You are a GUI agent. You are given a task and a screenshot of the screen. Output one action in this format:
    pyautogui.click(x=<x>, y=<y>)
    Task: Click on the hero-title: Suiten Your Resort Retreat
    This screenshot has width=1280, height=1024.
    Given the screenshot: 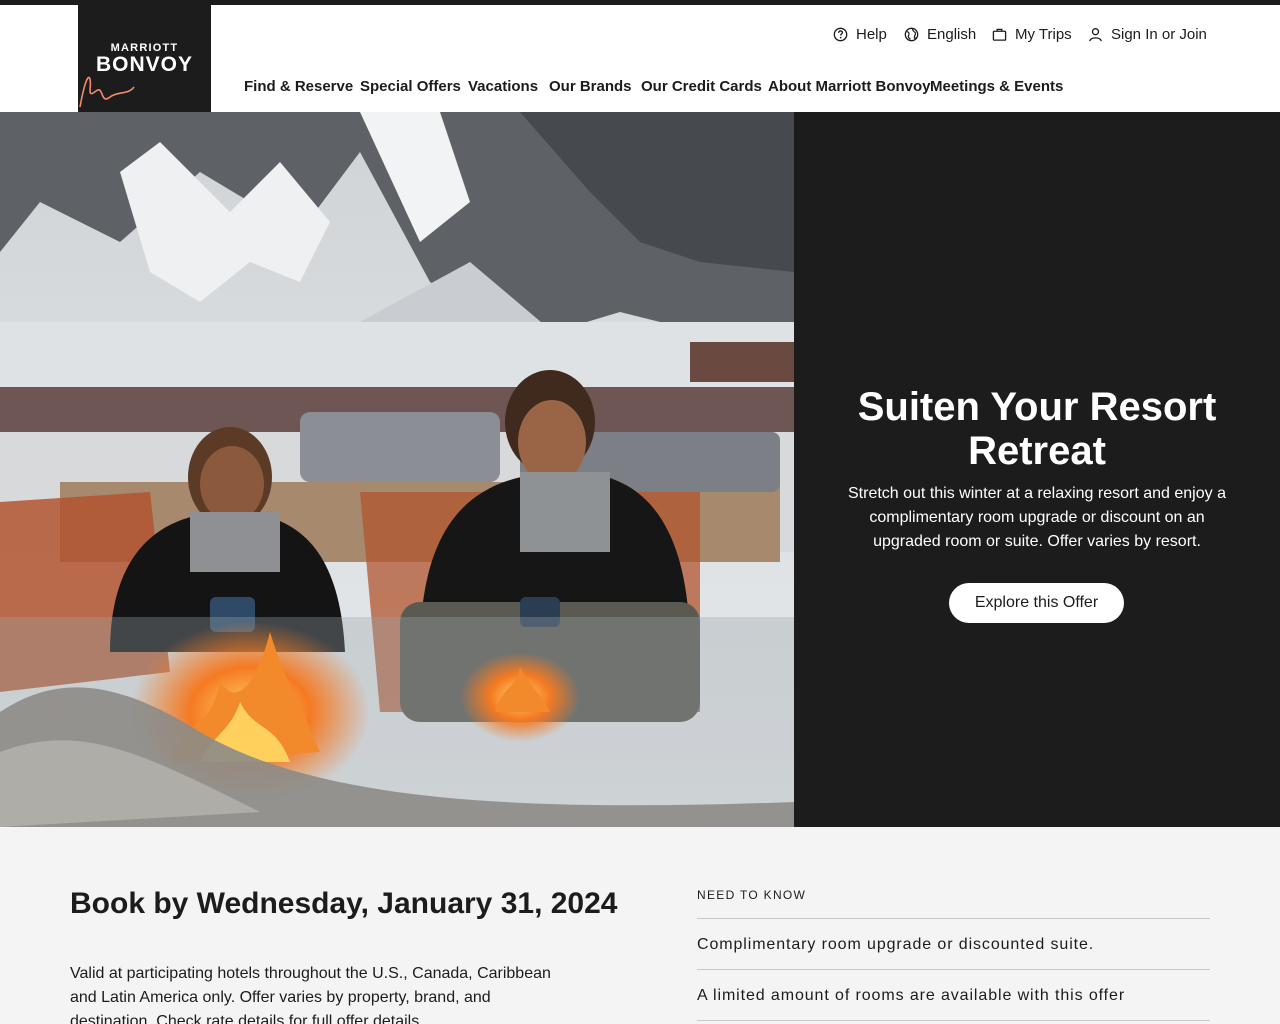 What is the action you would take?
    pyautogui.click(x=1037, y=429)
    